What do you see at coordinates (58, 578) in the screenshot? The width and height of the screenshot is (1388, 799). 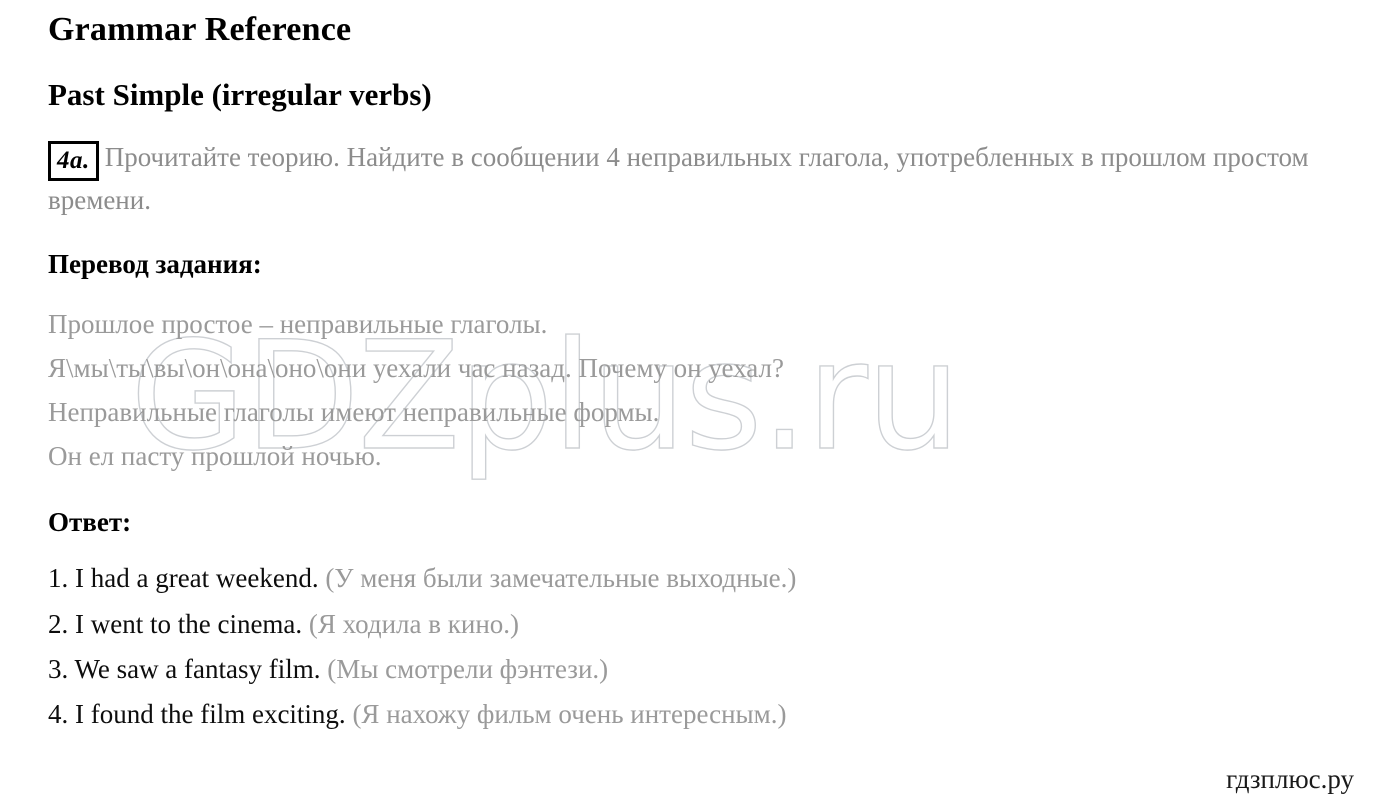 I see `answer-number: 1.` at bounding box center [58, 578].